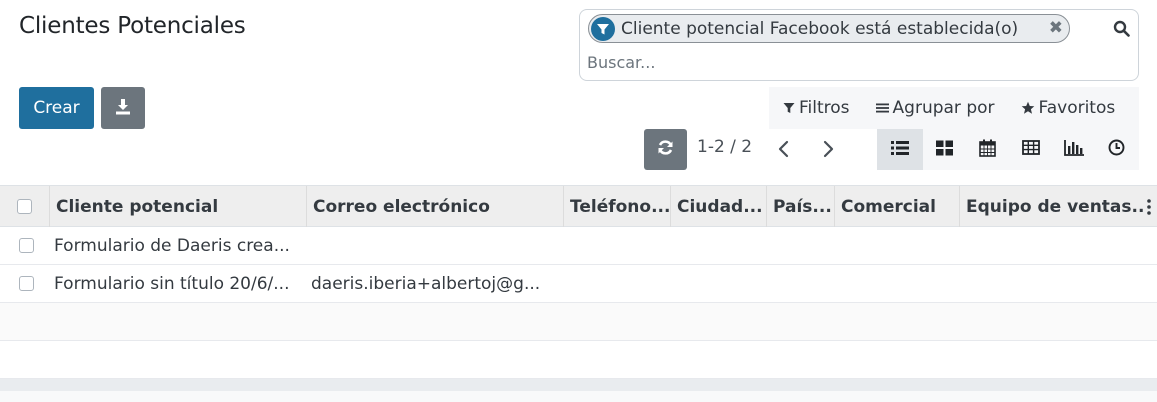 This screenshot has height=402, width=1157. Describe the element at coordinates (132, 26) in the screenshot. I see `page-title: Clientes Potenciales` at that location.